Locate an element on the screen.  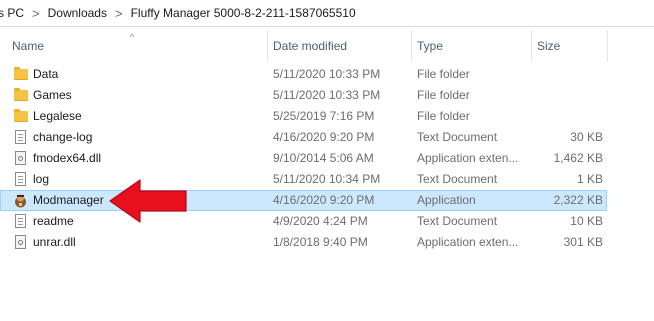
column-header-date-label: Date modified is located at coordinates (310, 46).